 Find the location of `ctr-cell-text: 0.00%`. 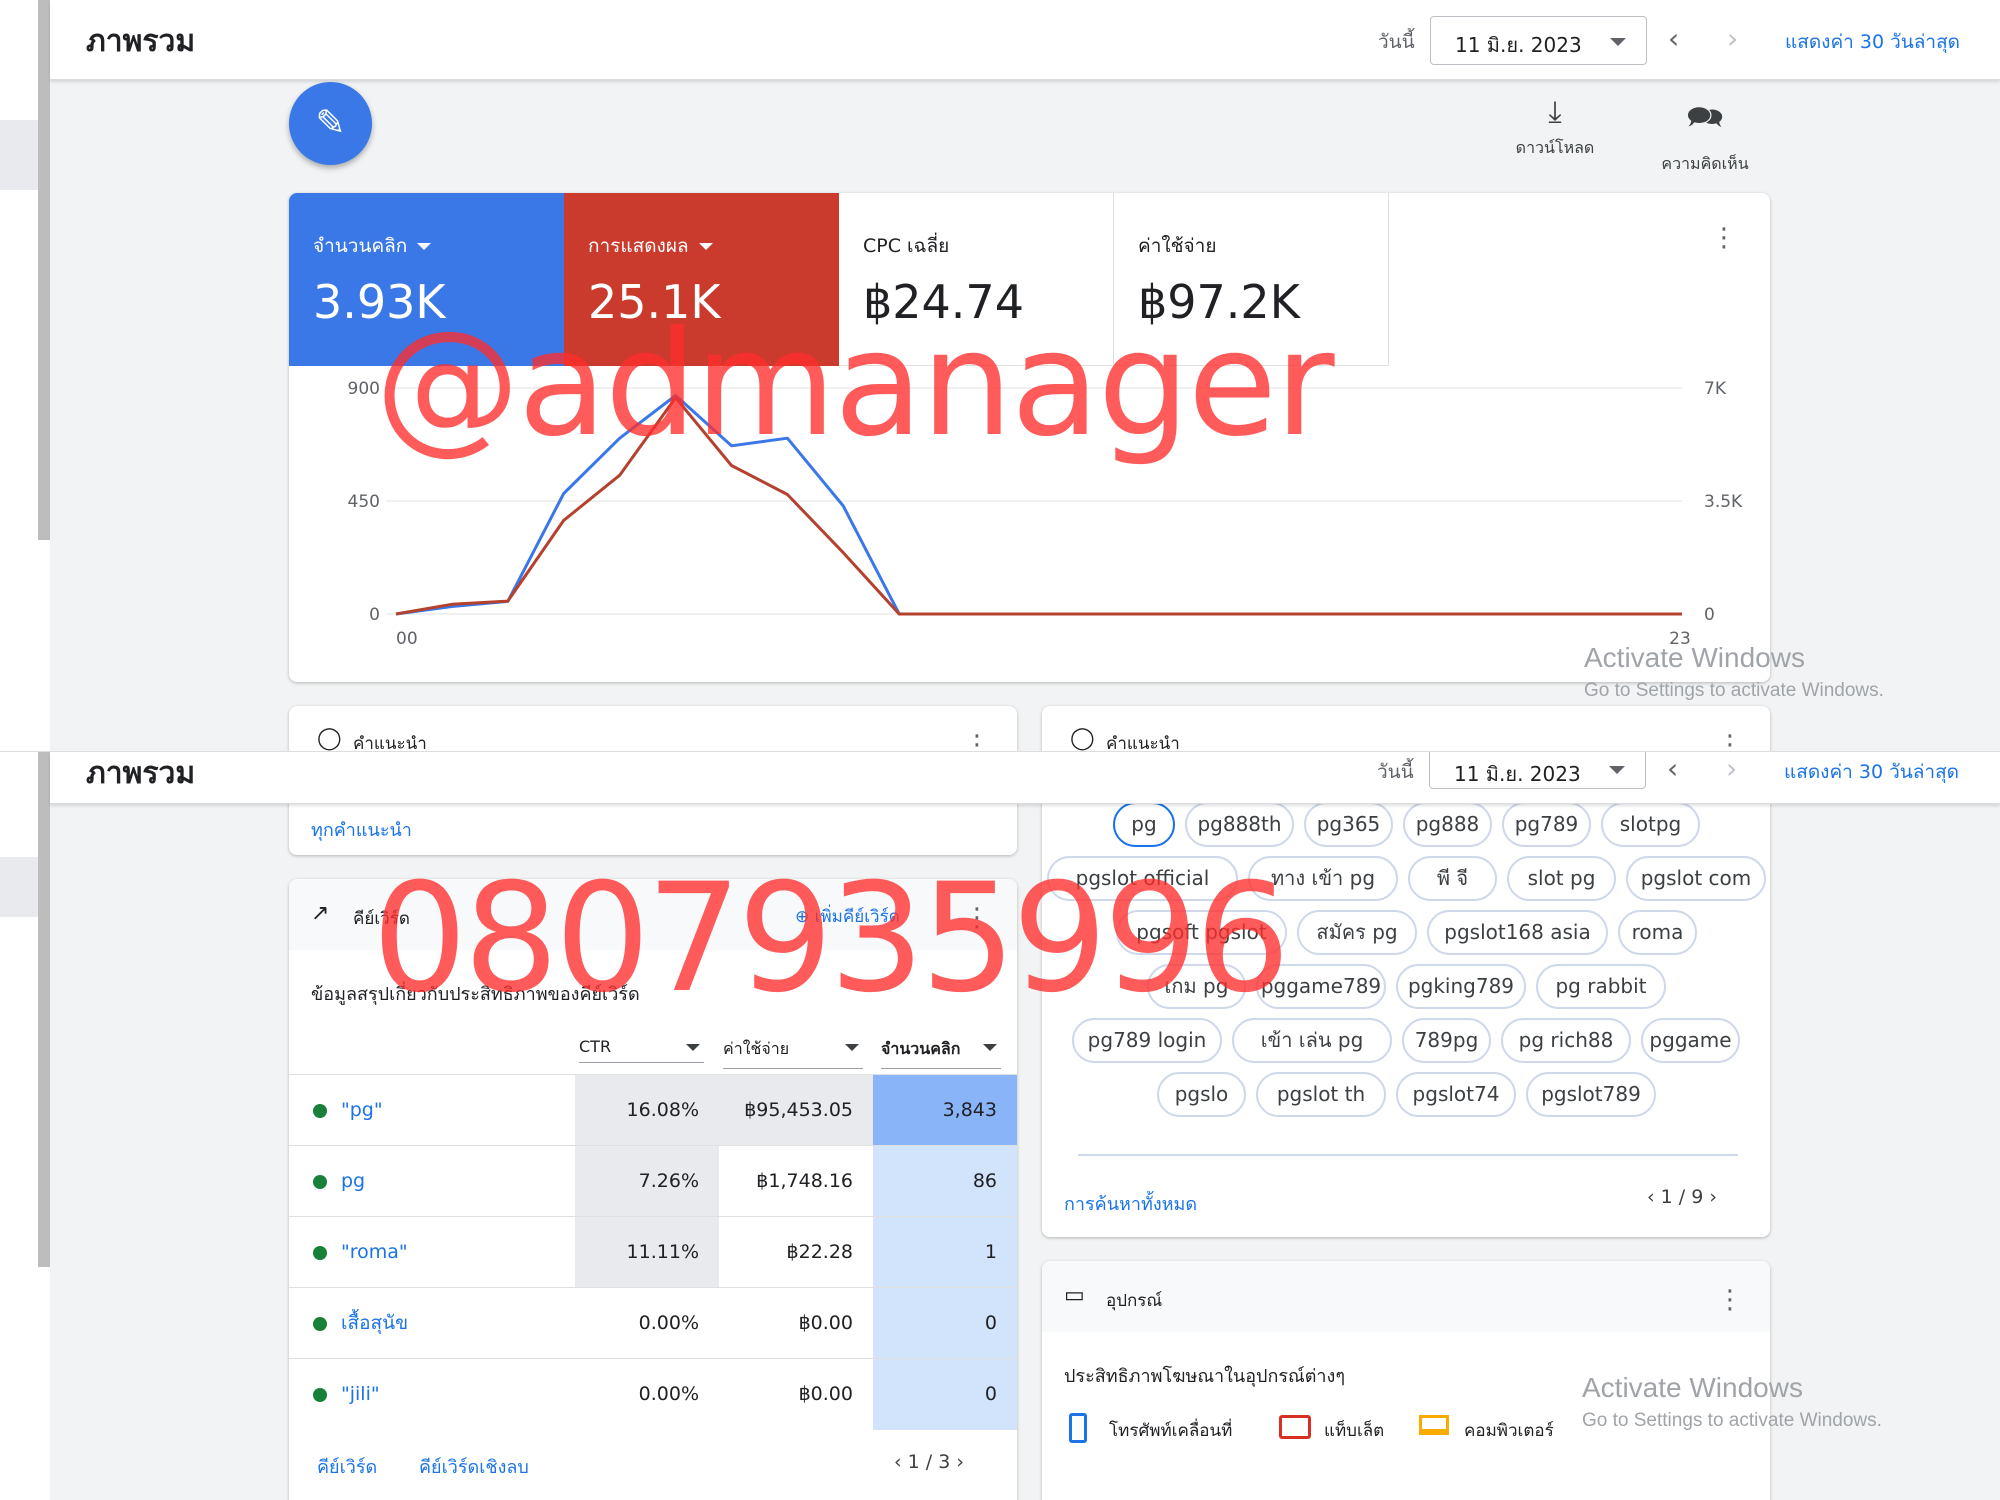

ctr-cell-text: 0.00% is located at coordinates (668, 1394).